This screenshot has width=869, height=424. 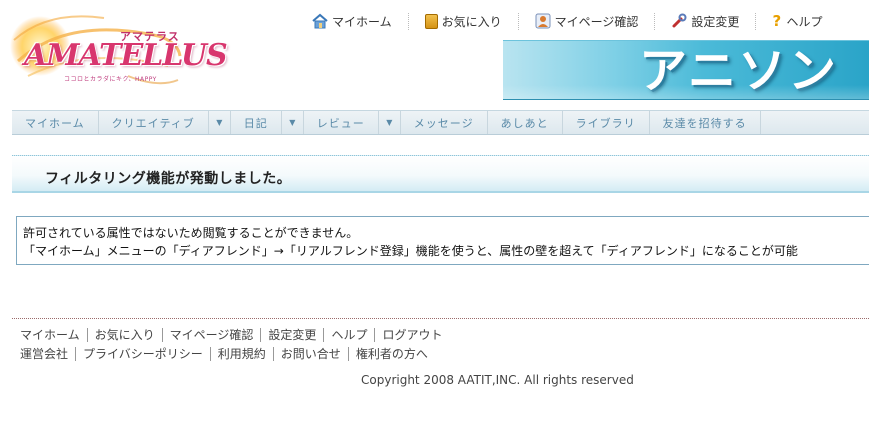 What do you see at coordinates (110, 79) in the screenshot?
I see `logo-tagline: ココロとカラダにキク、HAPPY` at bounding box center [110, 79].